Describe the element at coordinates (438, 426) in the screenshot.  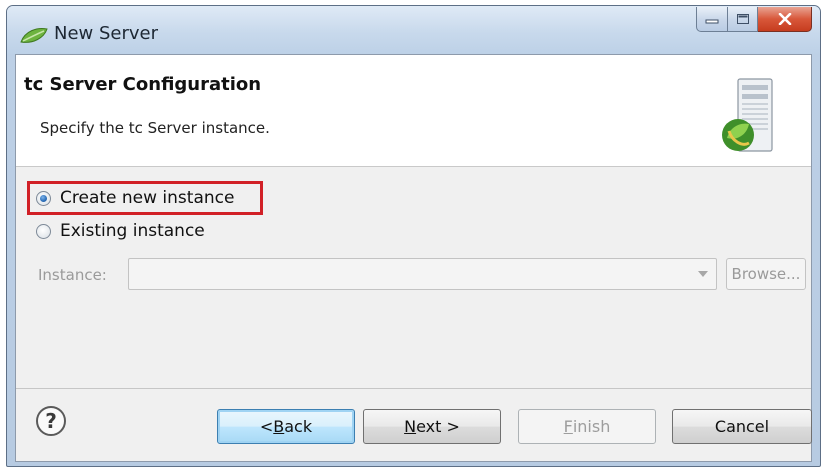
I see `next-label-rest: ext >` at that location.